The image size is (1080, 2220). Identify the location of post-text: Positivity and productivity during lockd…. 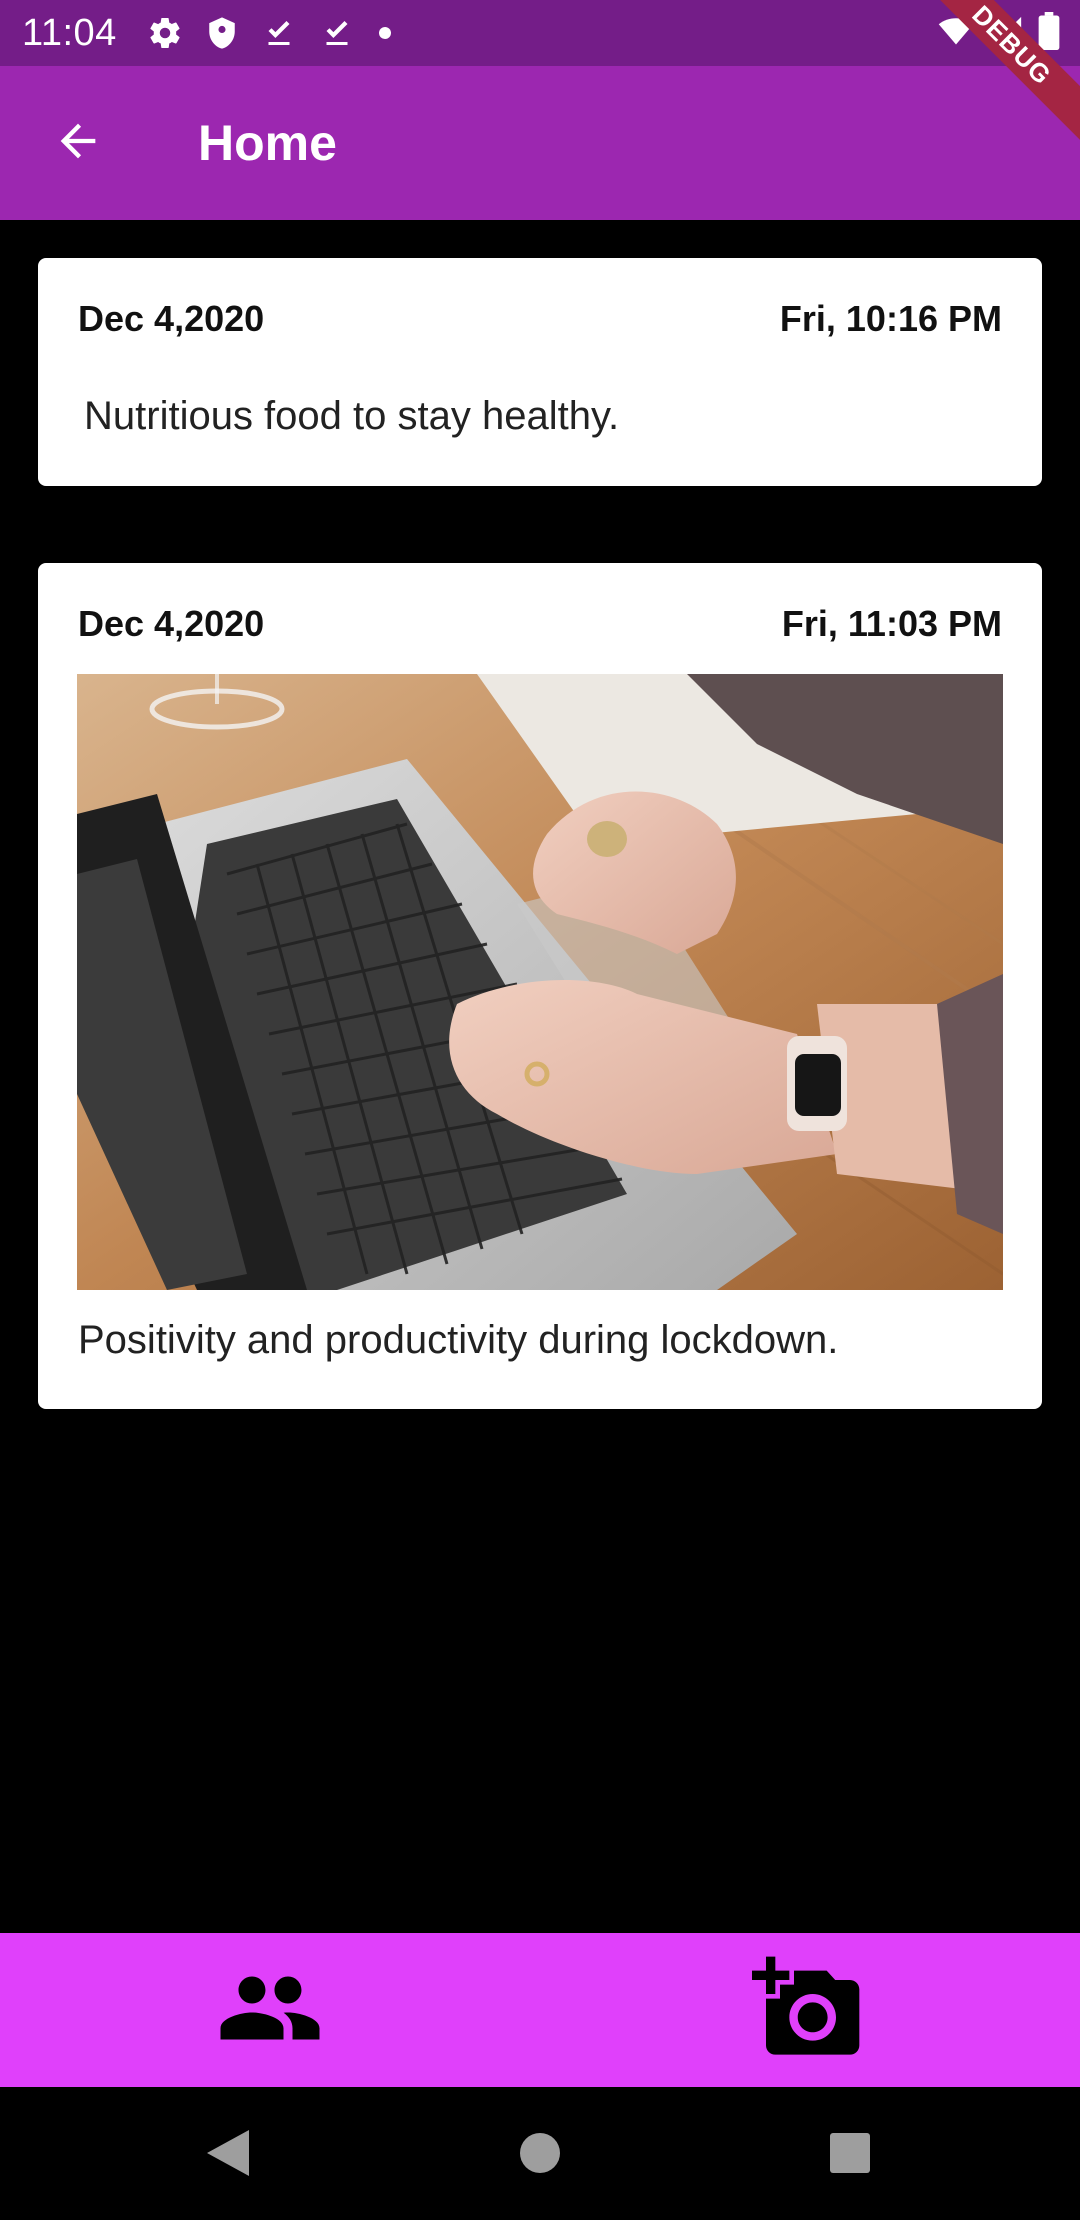
(458, 1340).